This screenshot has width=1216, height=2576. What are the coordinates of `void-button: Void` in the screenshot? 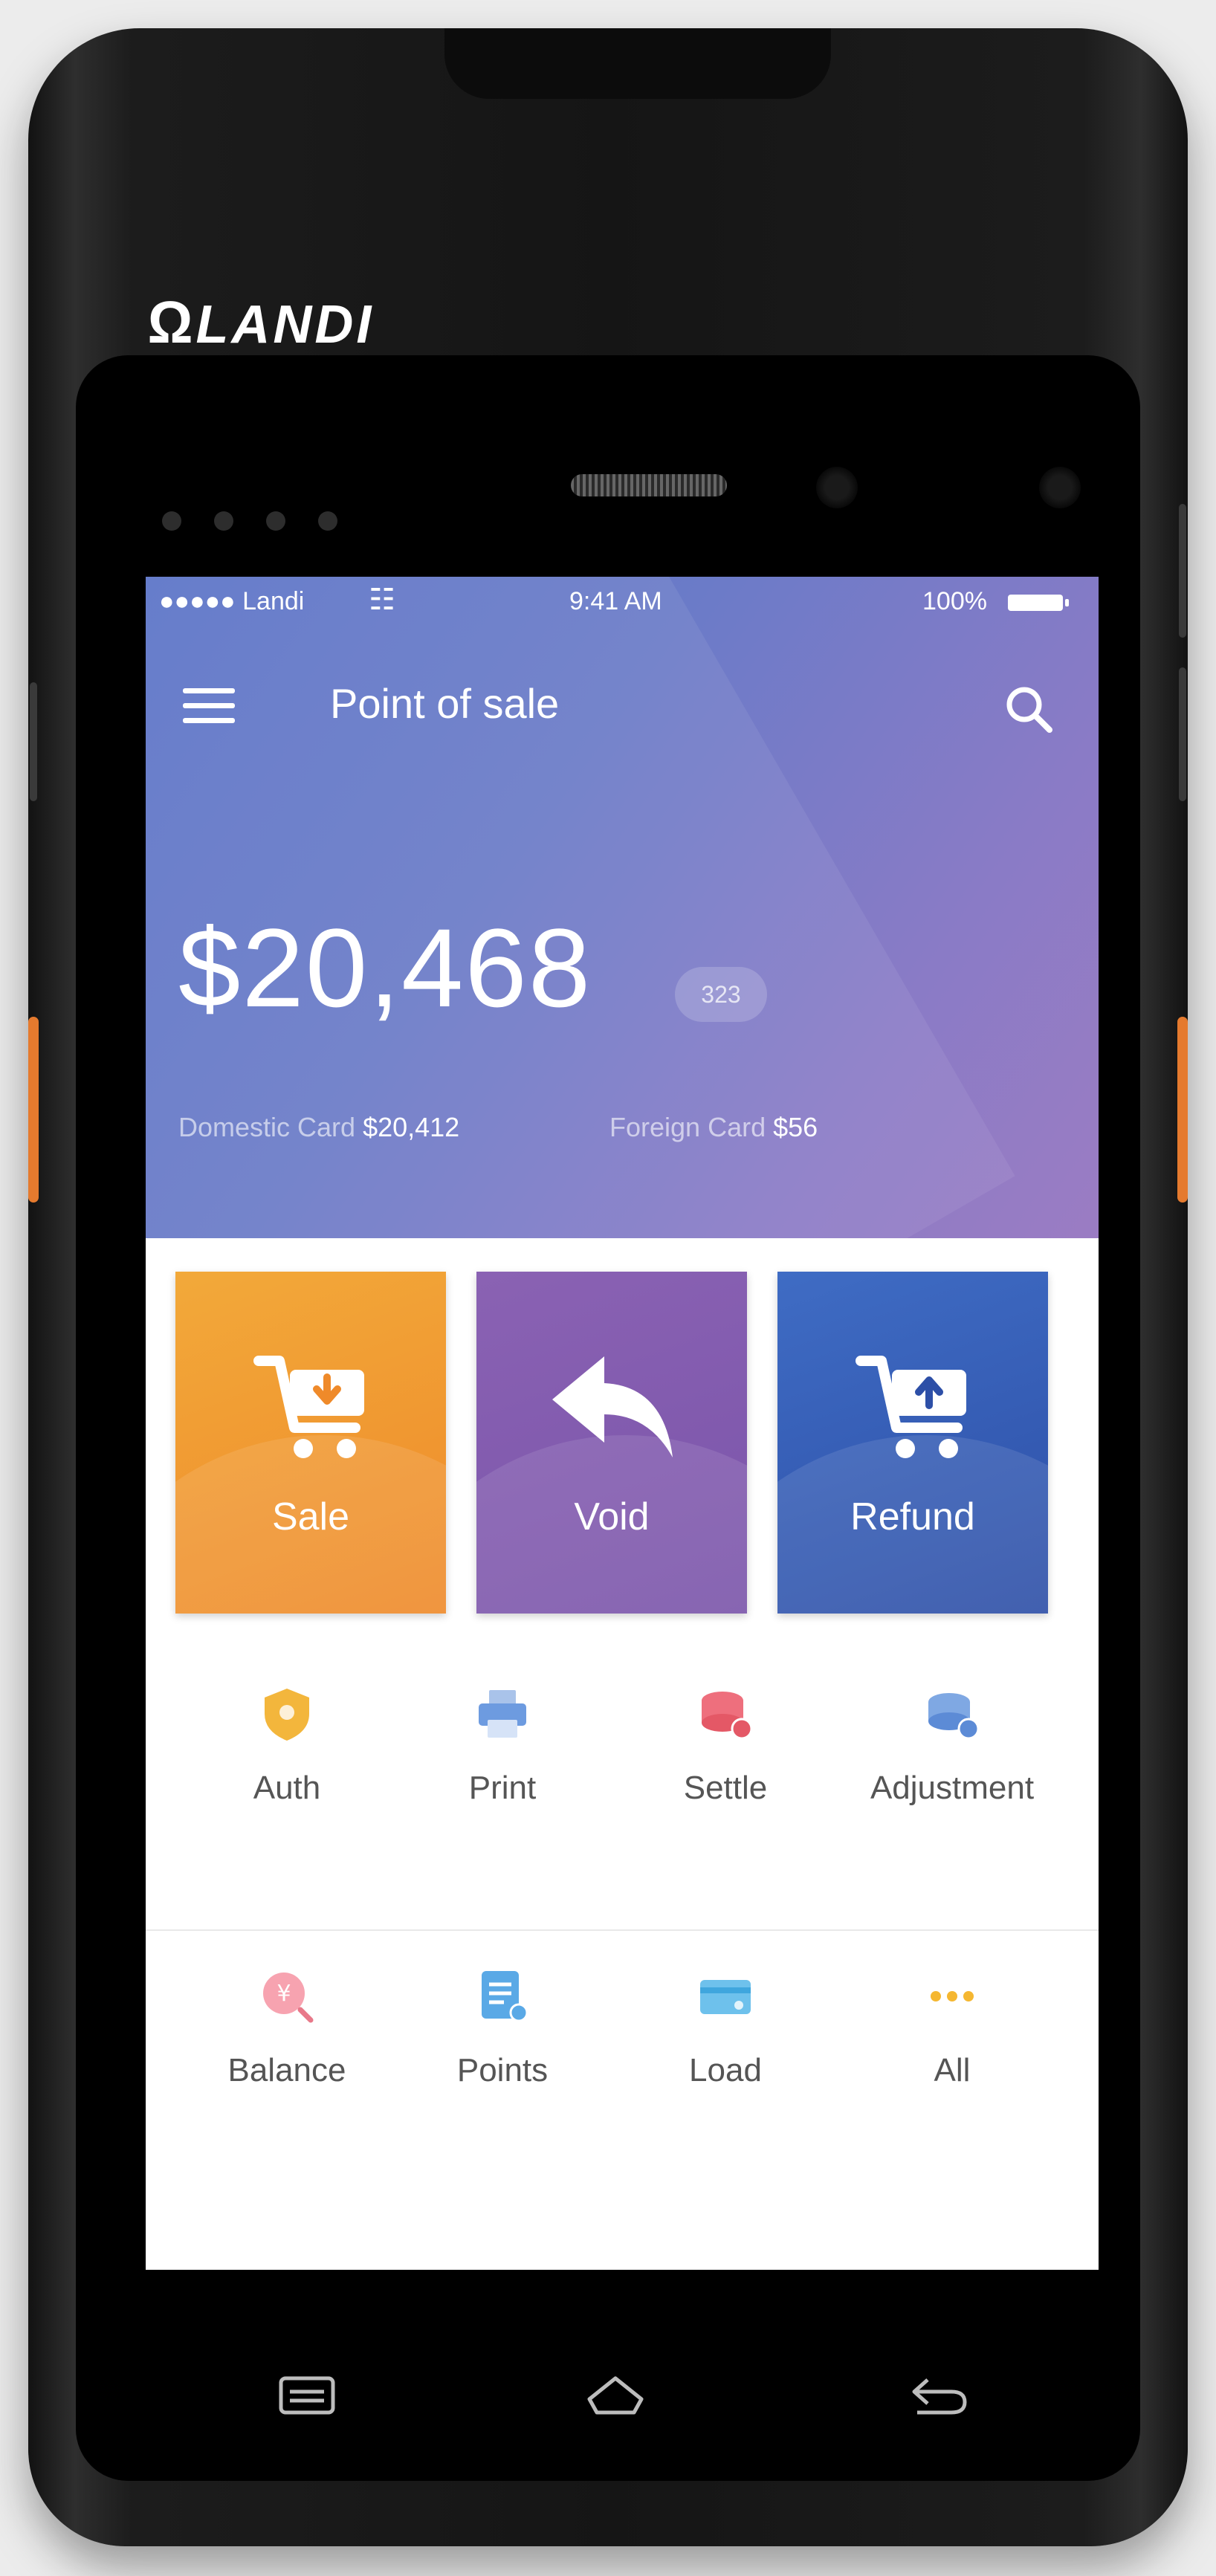 It's located at (611, 1443).